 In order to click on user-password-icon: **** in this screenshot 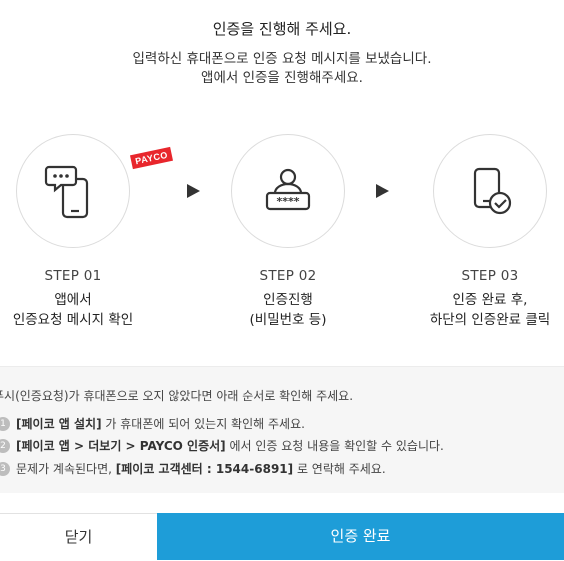, I will do `click(288, 189)`.